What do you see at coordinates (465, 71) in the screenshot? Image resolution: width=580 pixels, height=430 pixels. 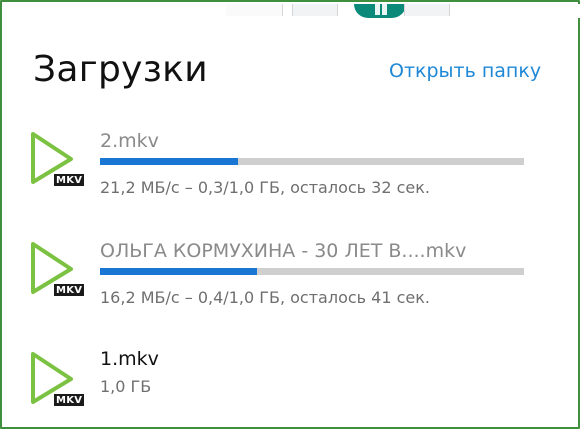 I see `open-folder-link: Открыть папку` at bounding box center [465, 71].